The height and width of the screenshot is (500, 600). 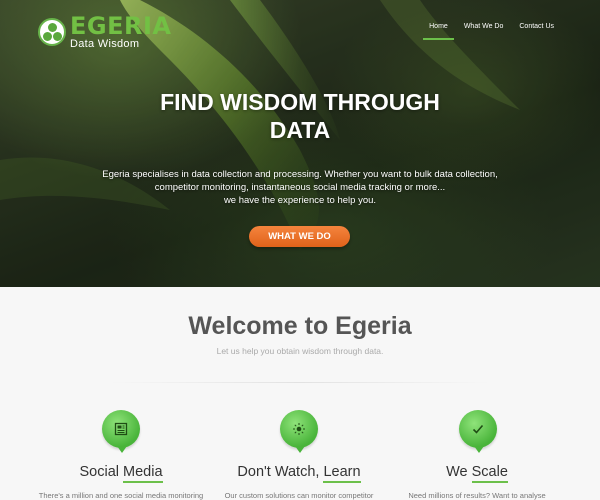 I want to click on hero-description-line-3: we have the experience to help you., so click(x=300, y=200).